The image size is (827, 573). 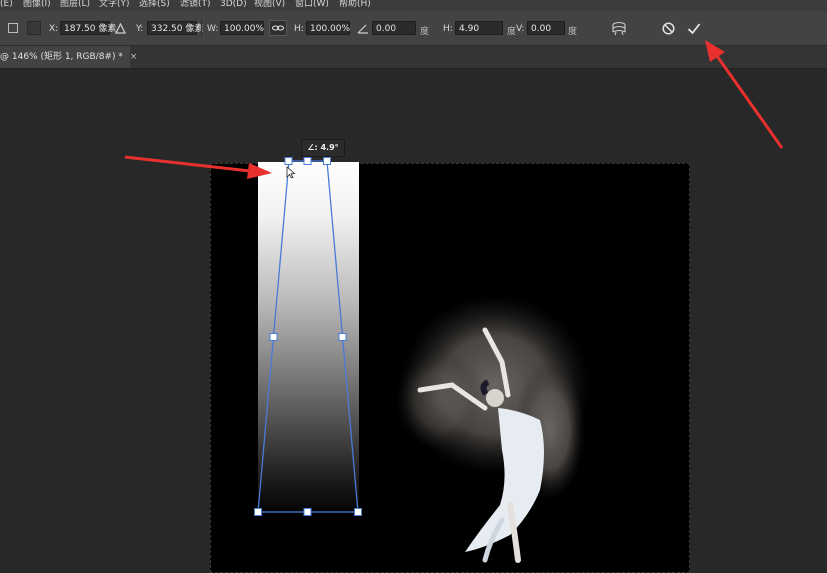 What do you see at coordinates (425, 32) in the screenshot?
I see `rotation-unit: 度` at bounding box center [425, 32].